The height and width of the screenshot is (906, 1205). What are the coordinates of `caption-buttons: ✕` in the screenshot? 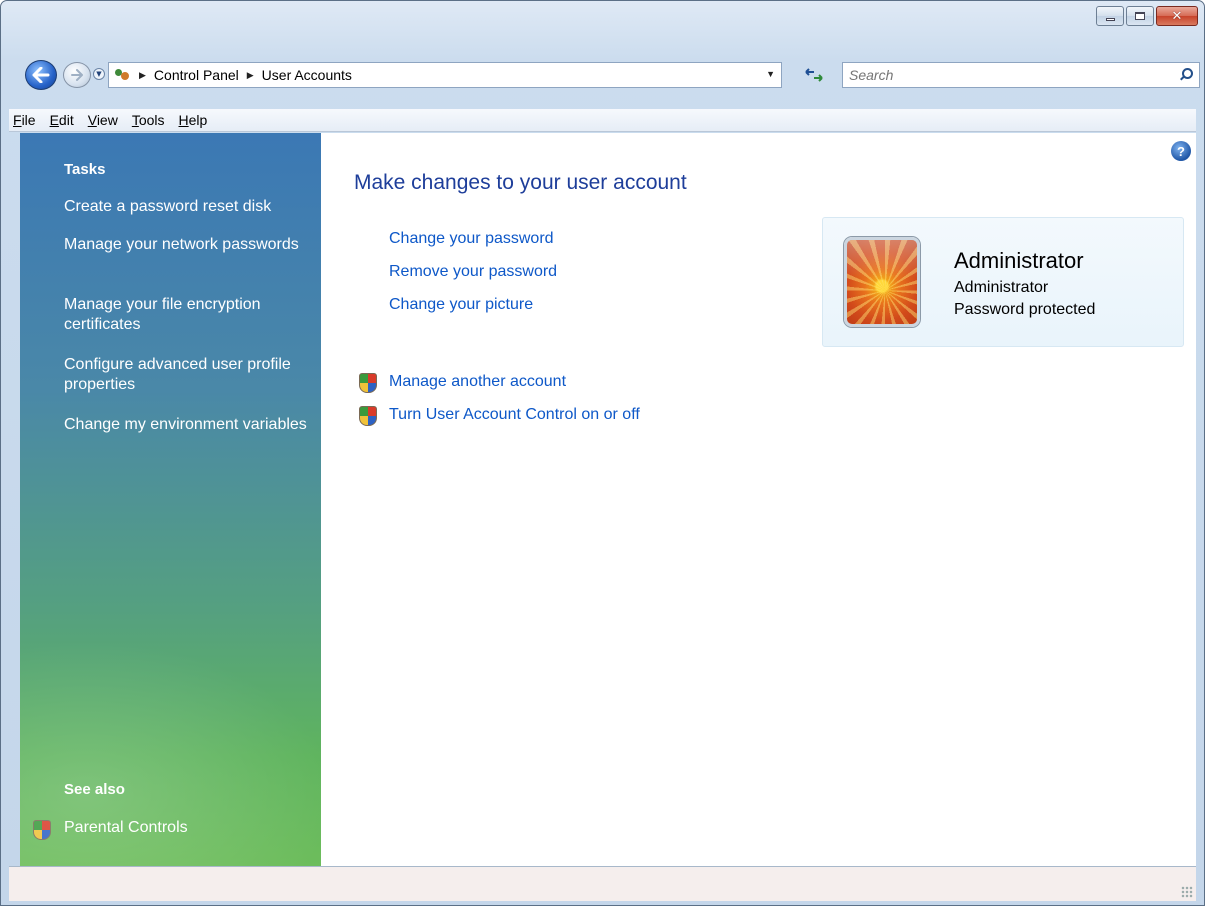 It's located at (1147, 16).